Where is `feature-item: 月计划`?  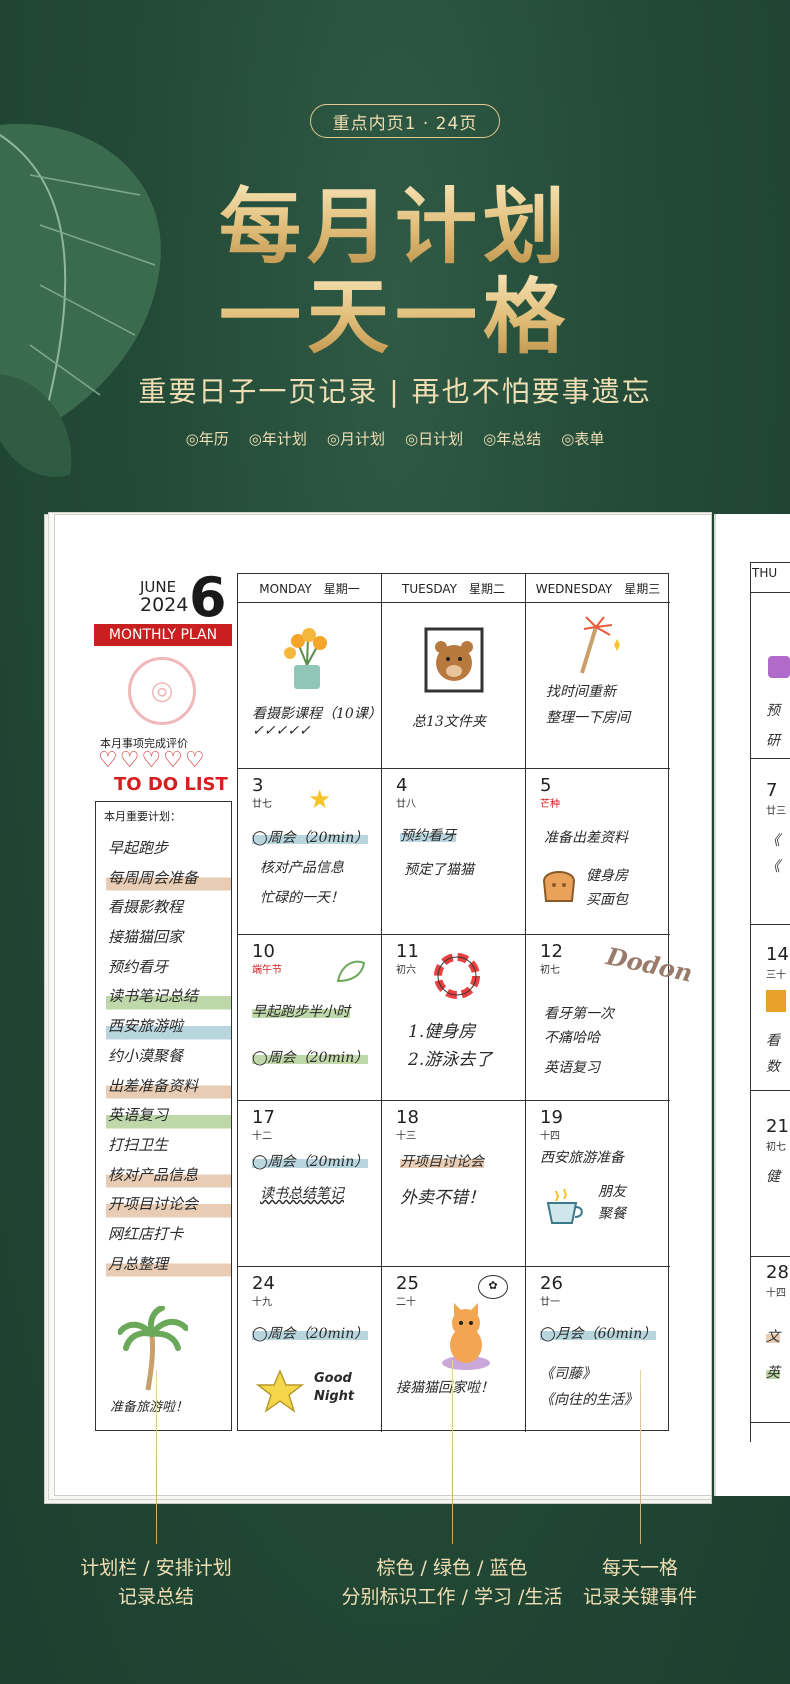 feature-item: 月计划 is located at coordinates (356, 438).